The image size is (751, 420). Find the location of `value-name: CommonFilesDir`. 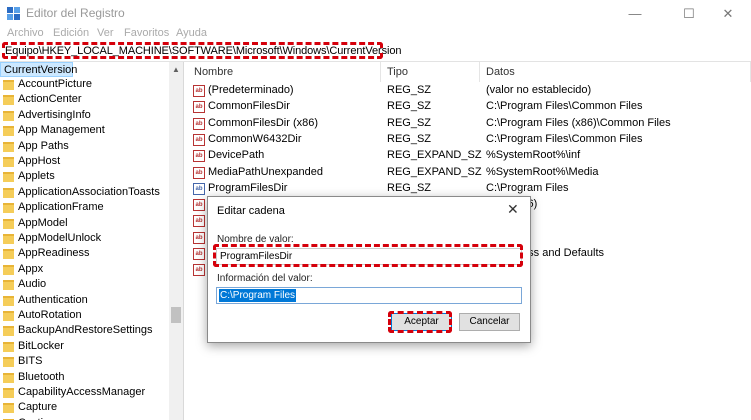

value-name: CommonFilesDir is located at coordinates (249, 106).